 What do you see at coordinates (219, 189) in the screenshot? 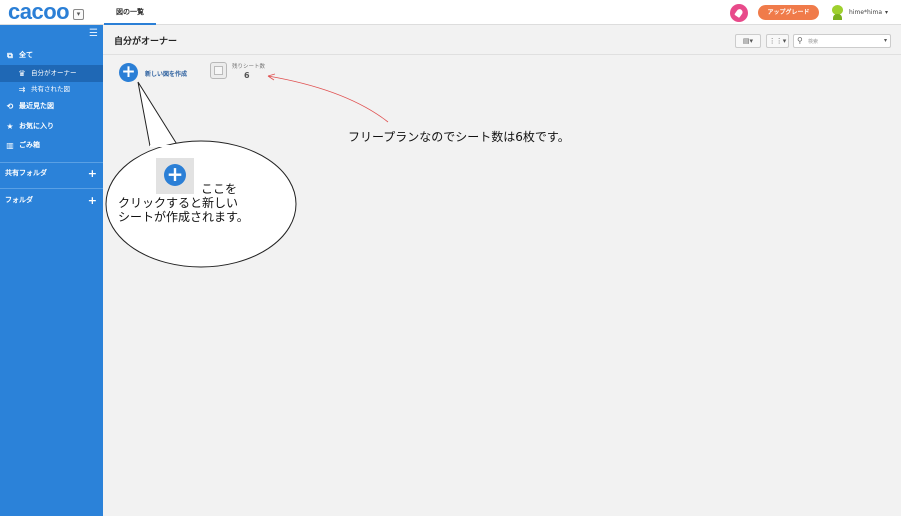
I see `bubble-text-line1: ここを` at bounding box center [219, 189].